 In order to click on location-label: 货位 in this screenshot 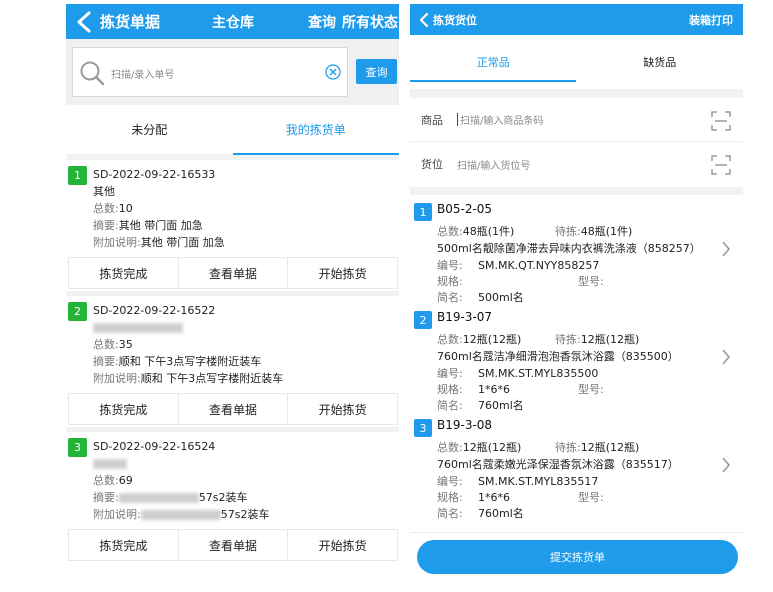, I will do `click(432, 164)`.